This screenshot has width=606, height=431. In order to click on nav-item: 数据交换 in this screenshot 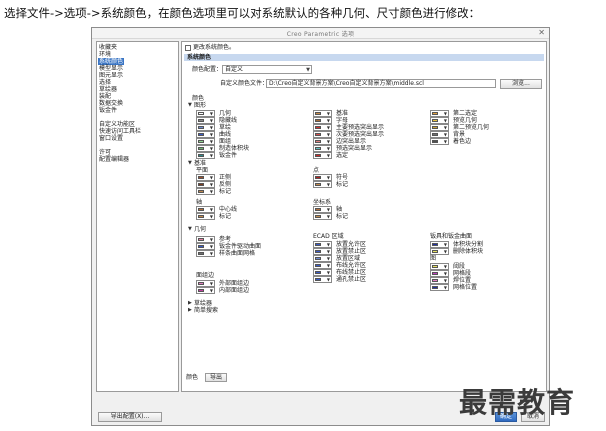, I will do `click(111, 103)`.